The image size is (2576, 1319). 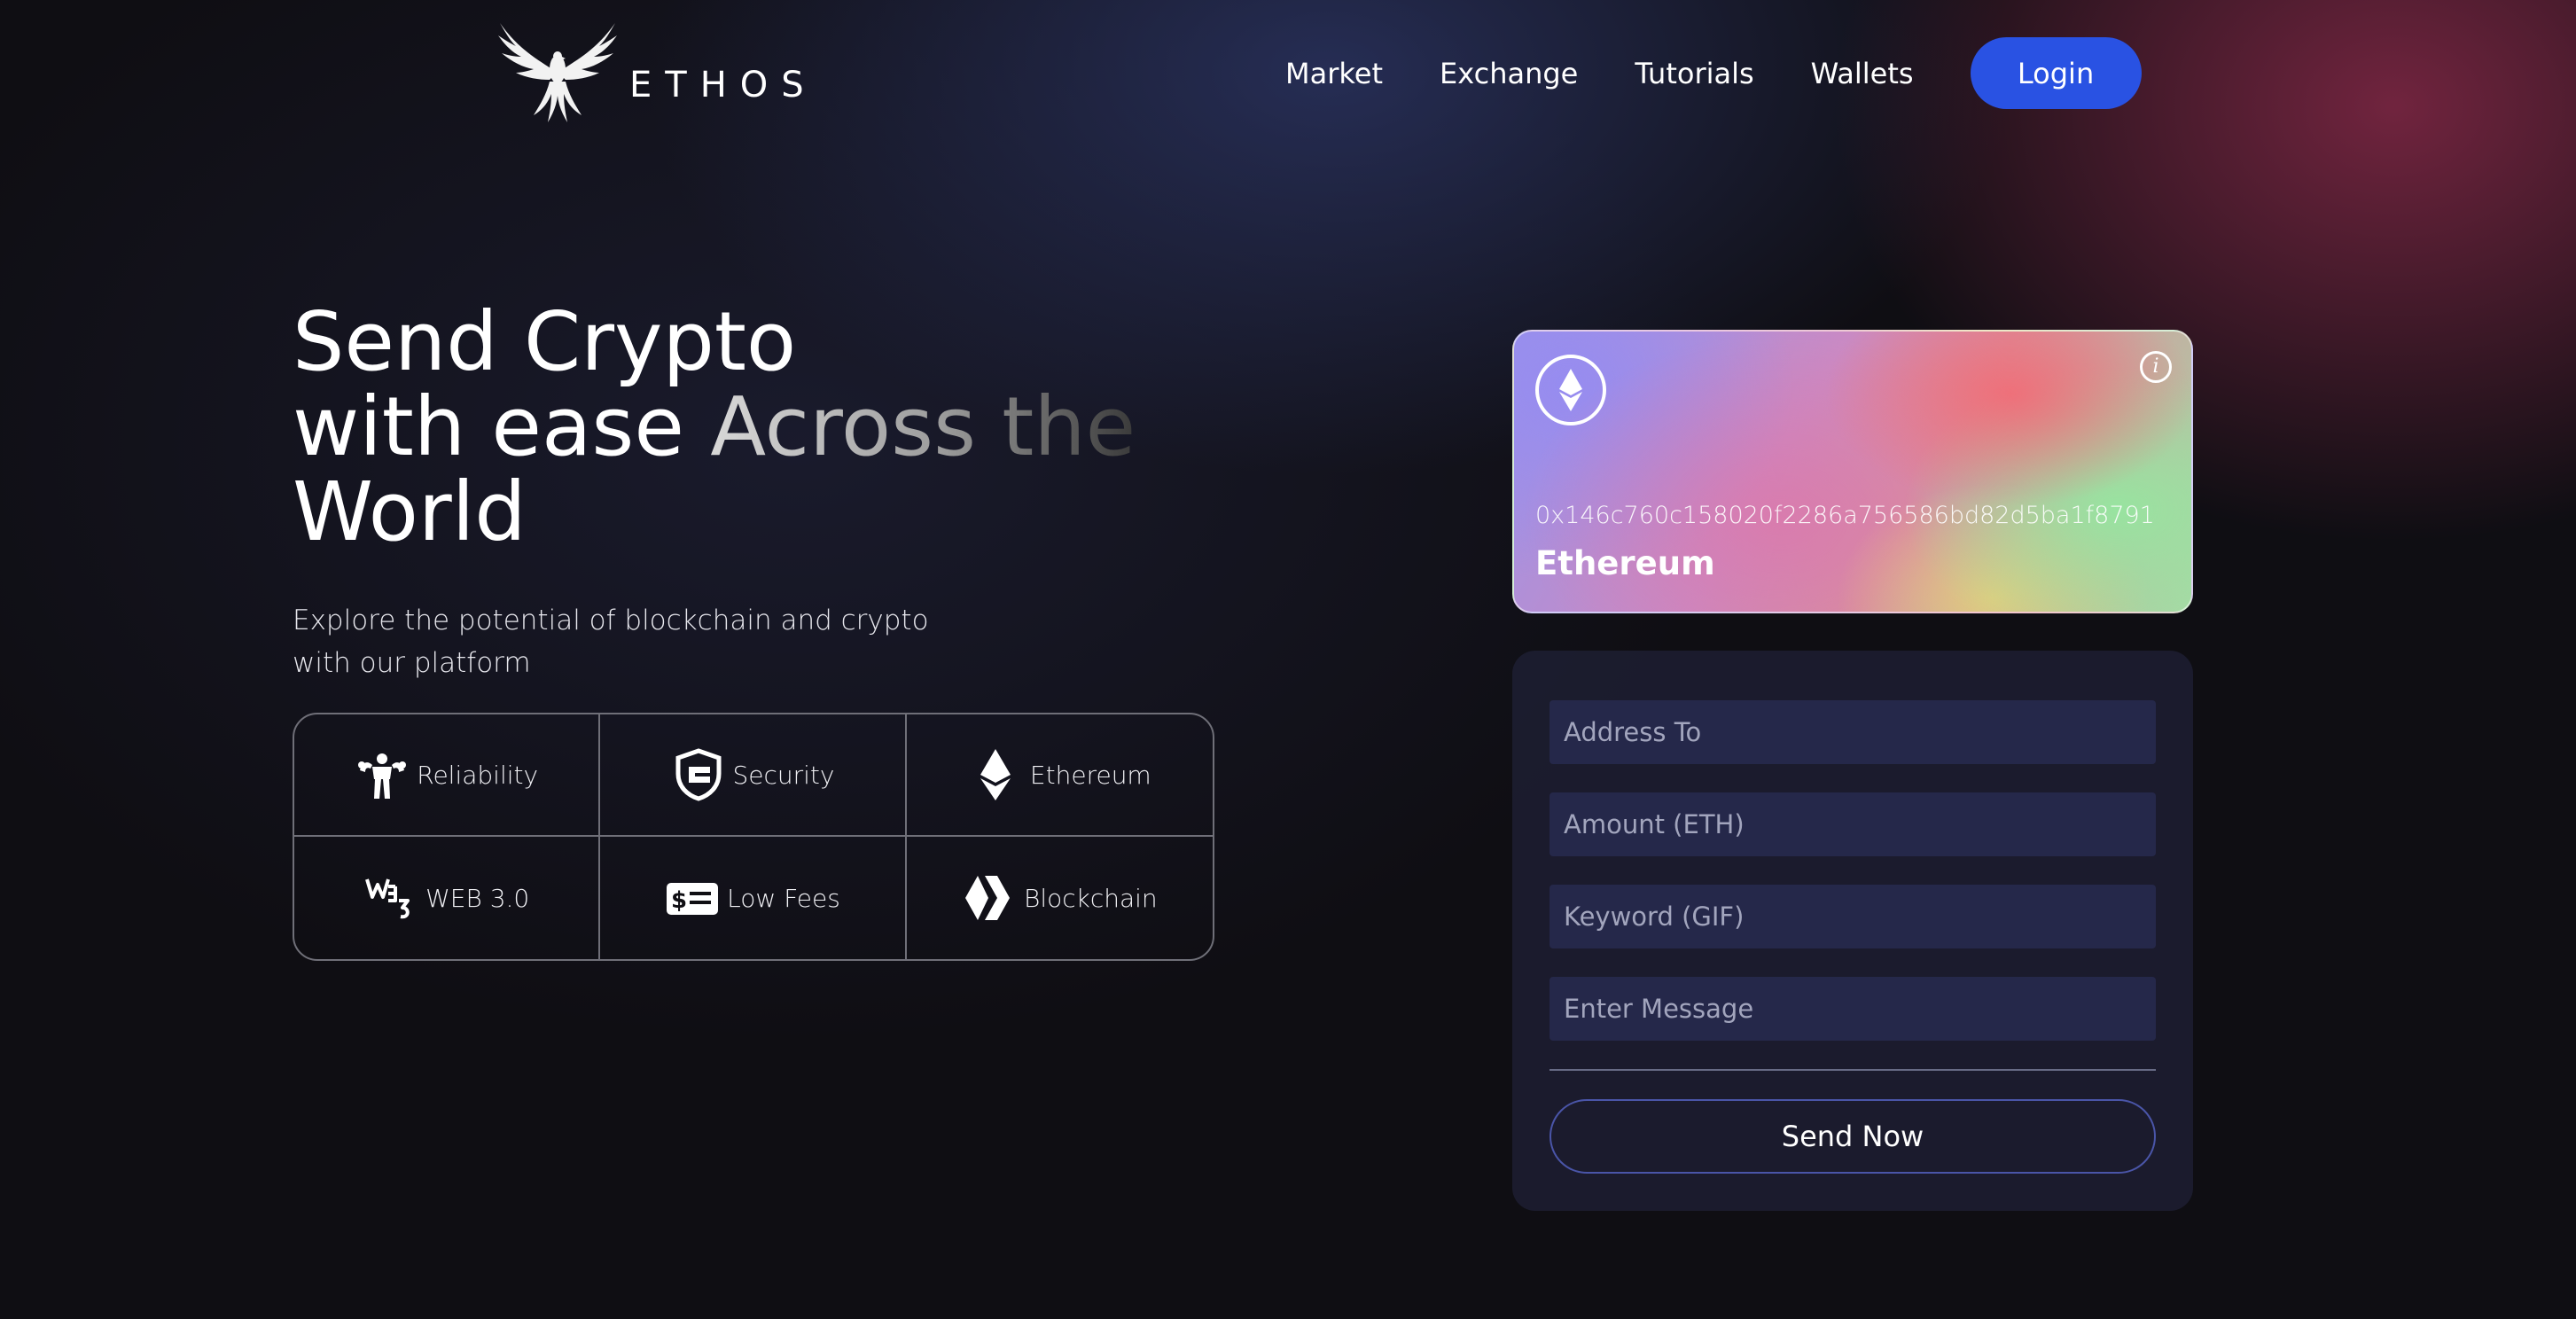 I want to click on feature-label: Security, so click(x=783, y=775).